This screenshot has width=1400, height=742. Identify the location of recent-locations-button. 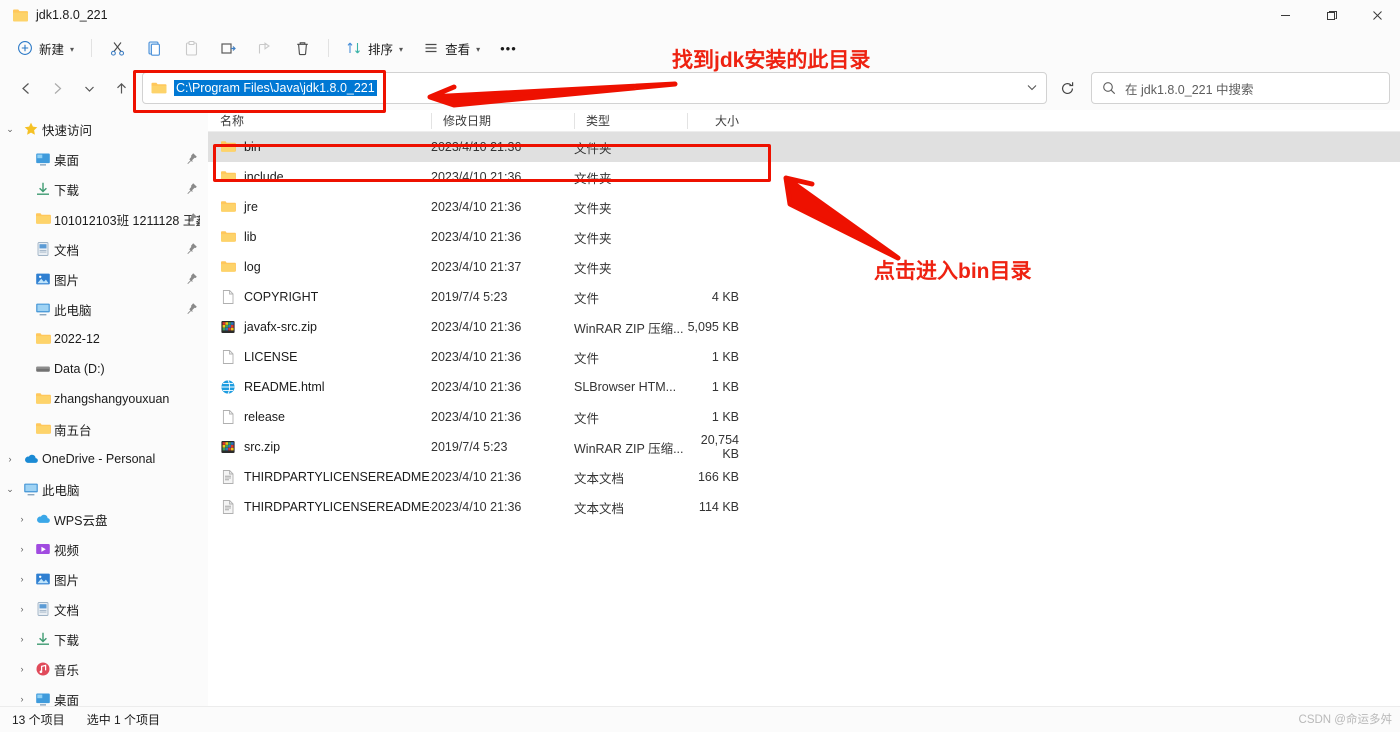
(89, 88).